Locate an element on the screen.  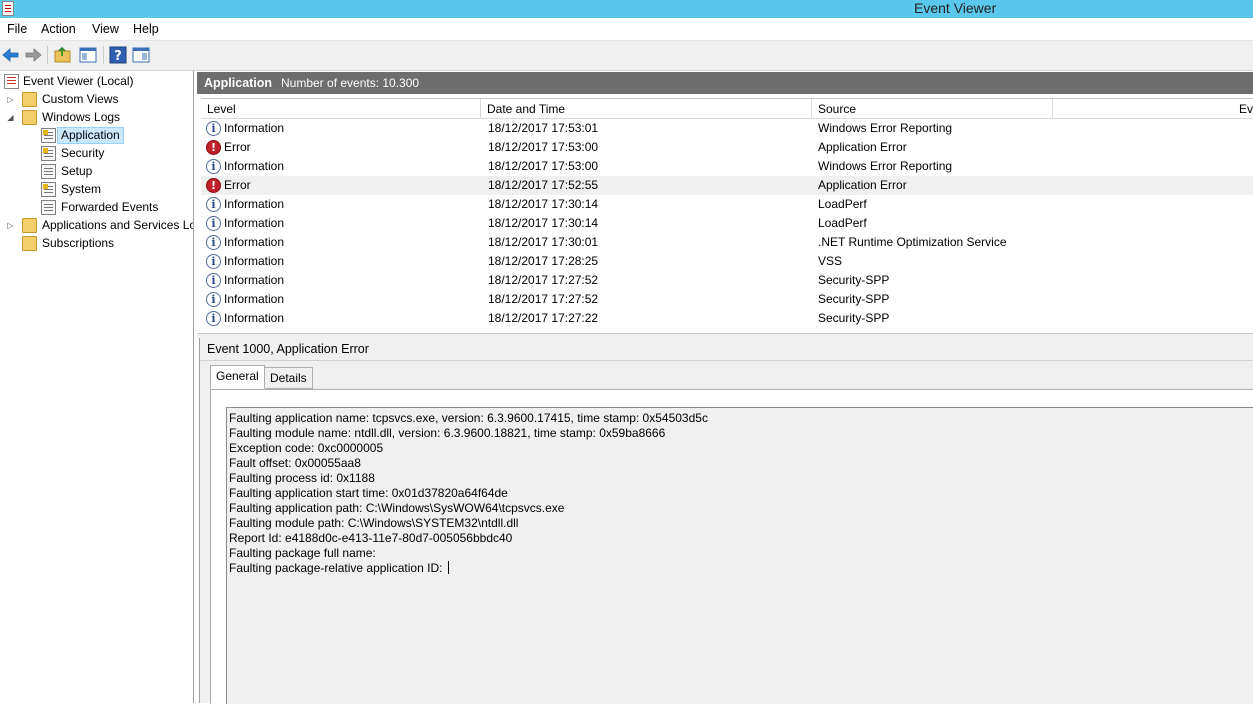
tree-node-system: System is located at coordinates (95, 189).